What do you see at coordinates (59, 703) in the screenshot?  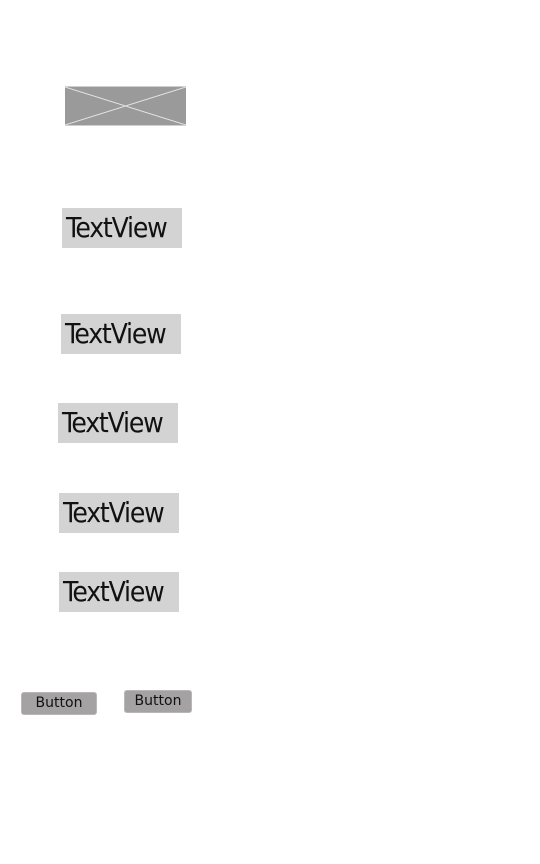 I see `button-1: Button` at bounding box center [59, 703].